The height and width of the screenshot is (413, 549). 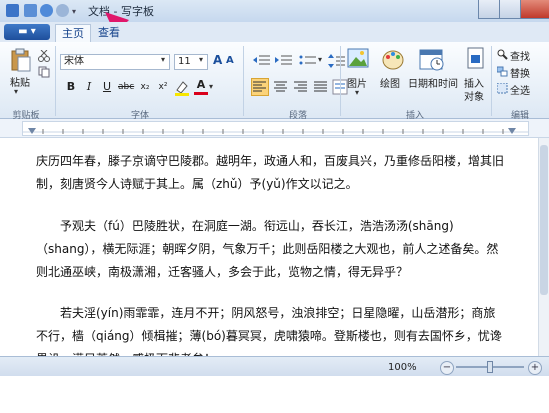 I want to click on replace-icon, so click(x=502, y=71).